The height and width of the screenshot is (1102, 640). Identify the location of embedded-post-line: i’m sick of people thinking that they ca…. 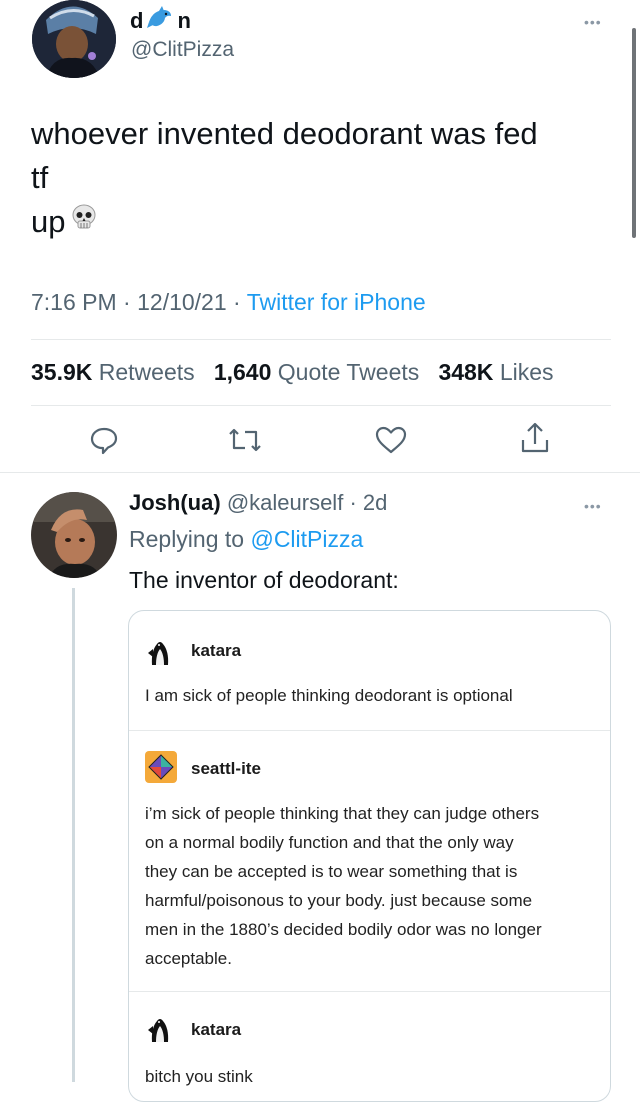
(342, 813).